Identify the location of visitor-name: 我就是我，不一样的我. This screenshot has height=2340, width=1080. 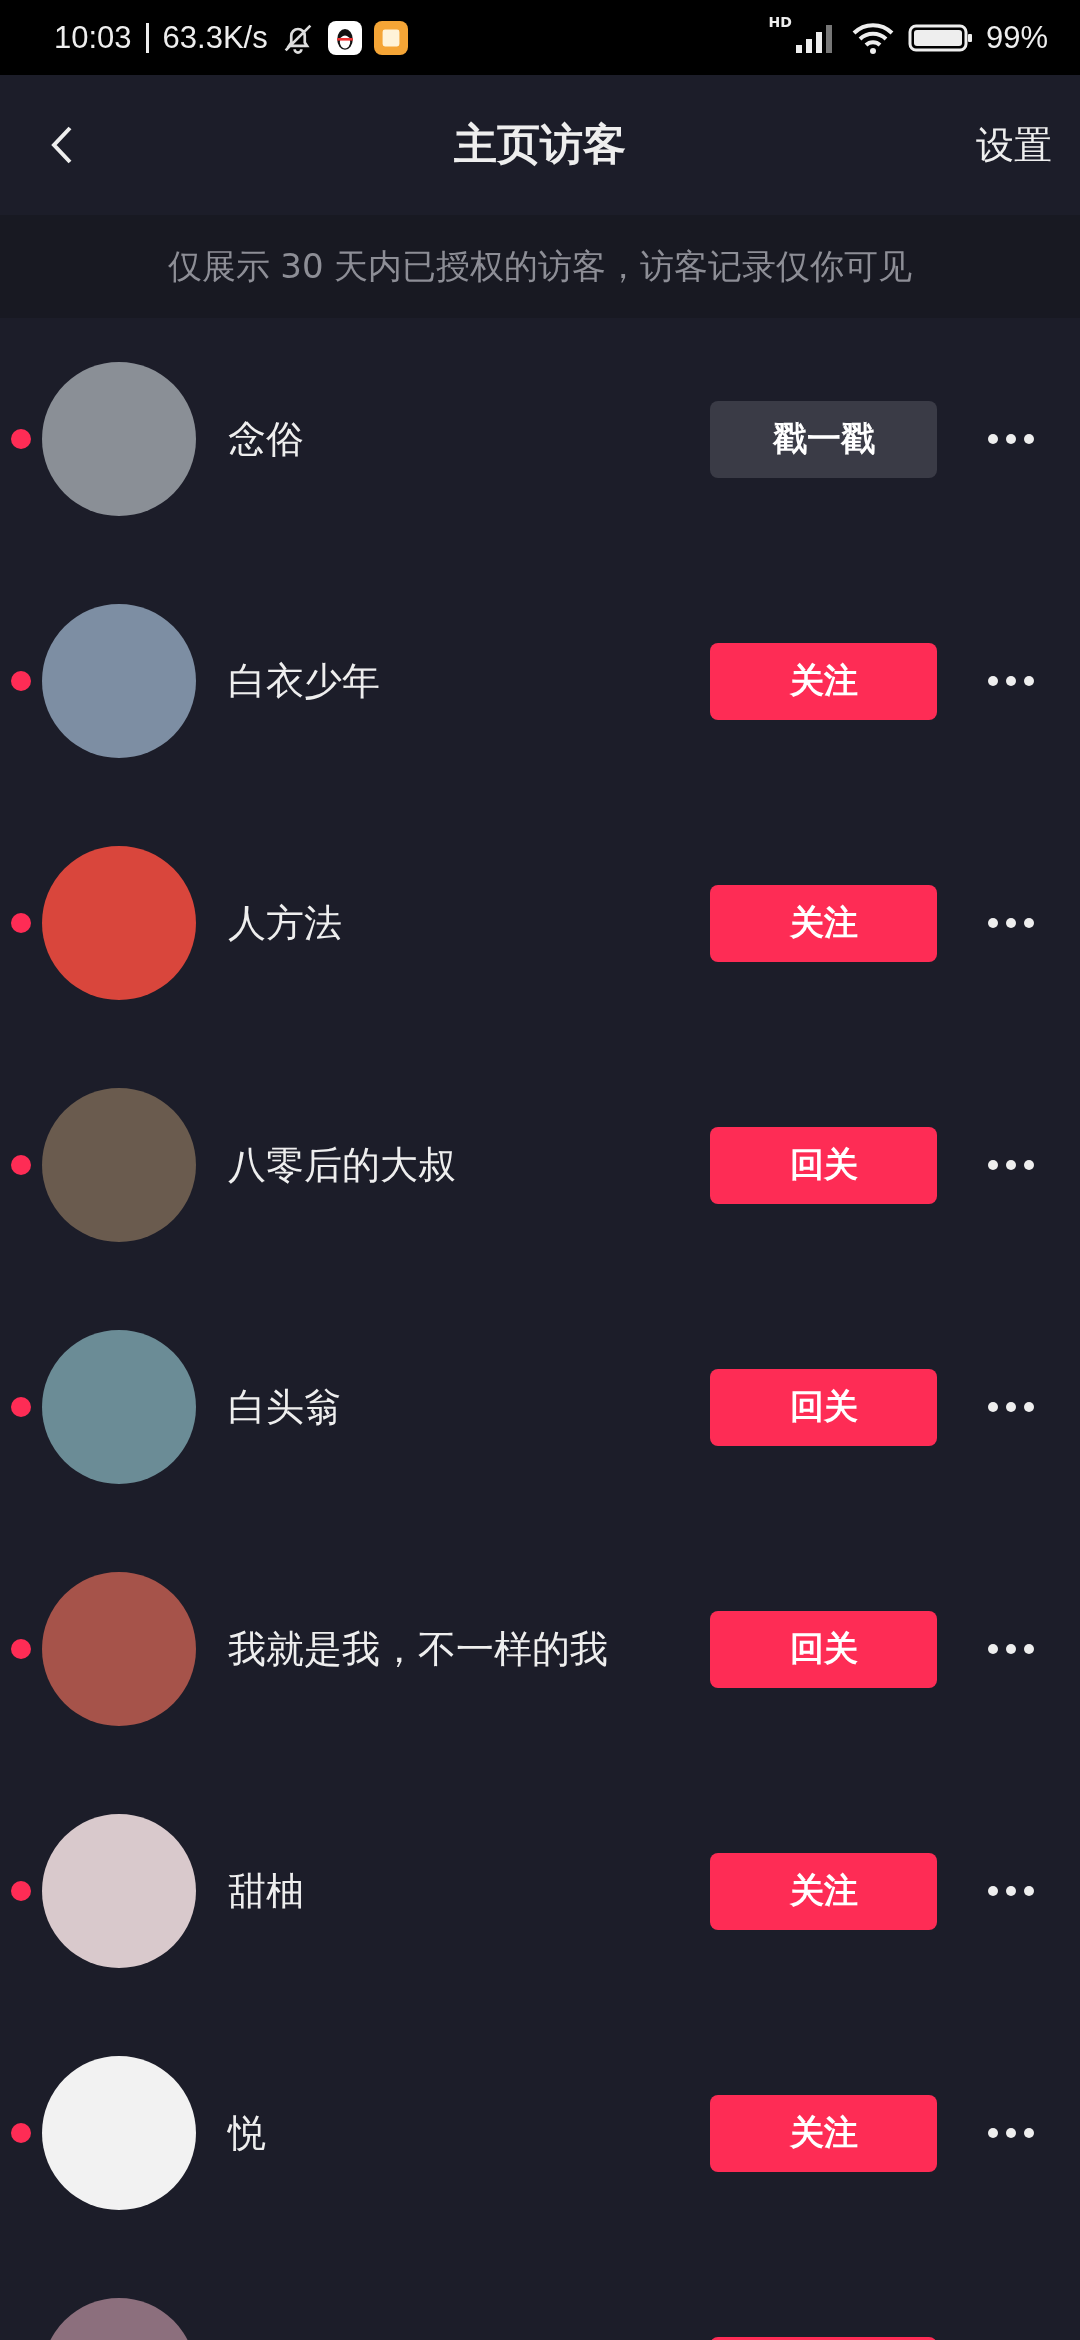
(418, 1649).